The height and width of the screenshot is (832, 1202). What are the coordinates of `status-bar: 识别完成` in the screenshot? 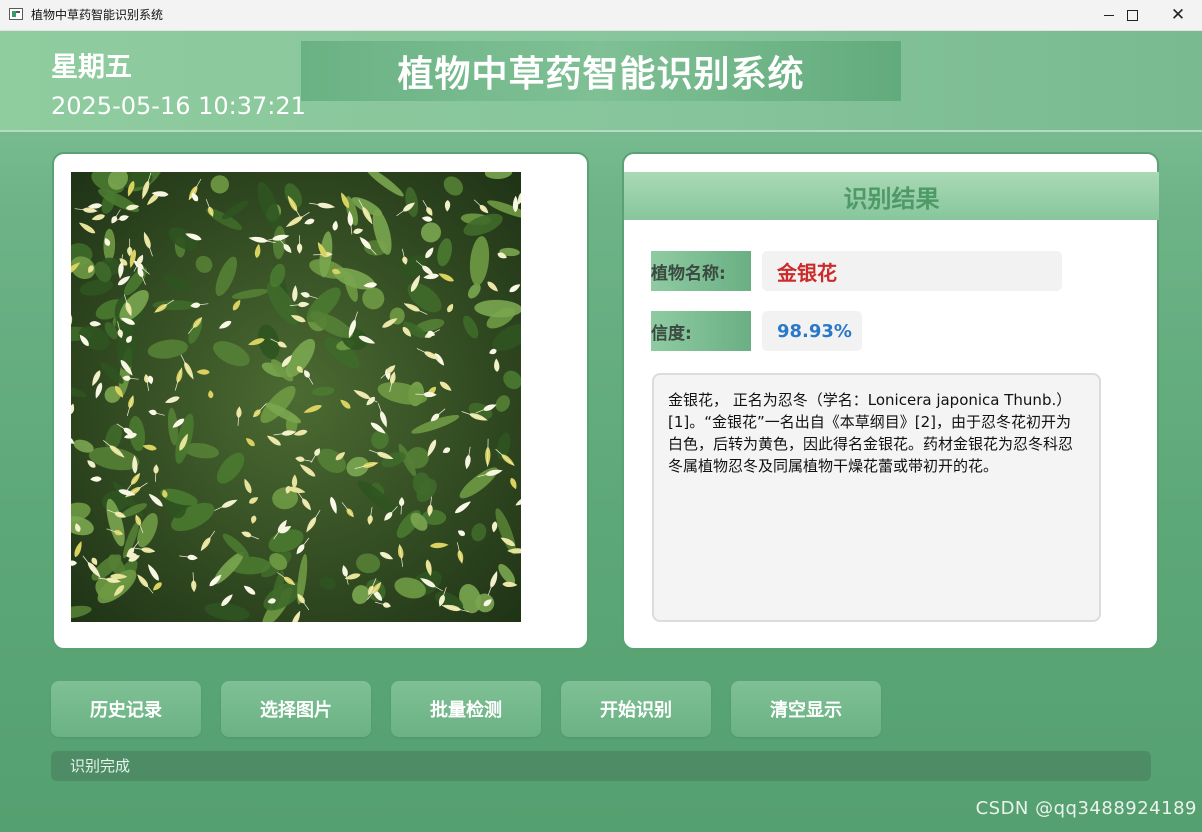 It's located at (601, 766).